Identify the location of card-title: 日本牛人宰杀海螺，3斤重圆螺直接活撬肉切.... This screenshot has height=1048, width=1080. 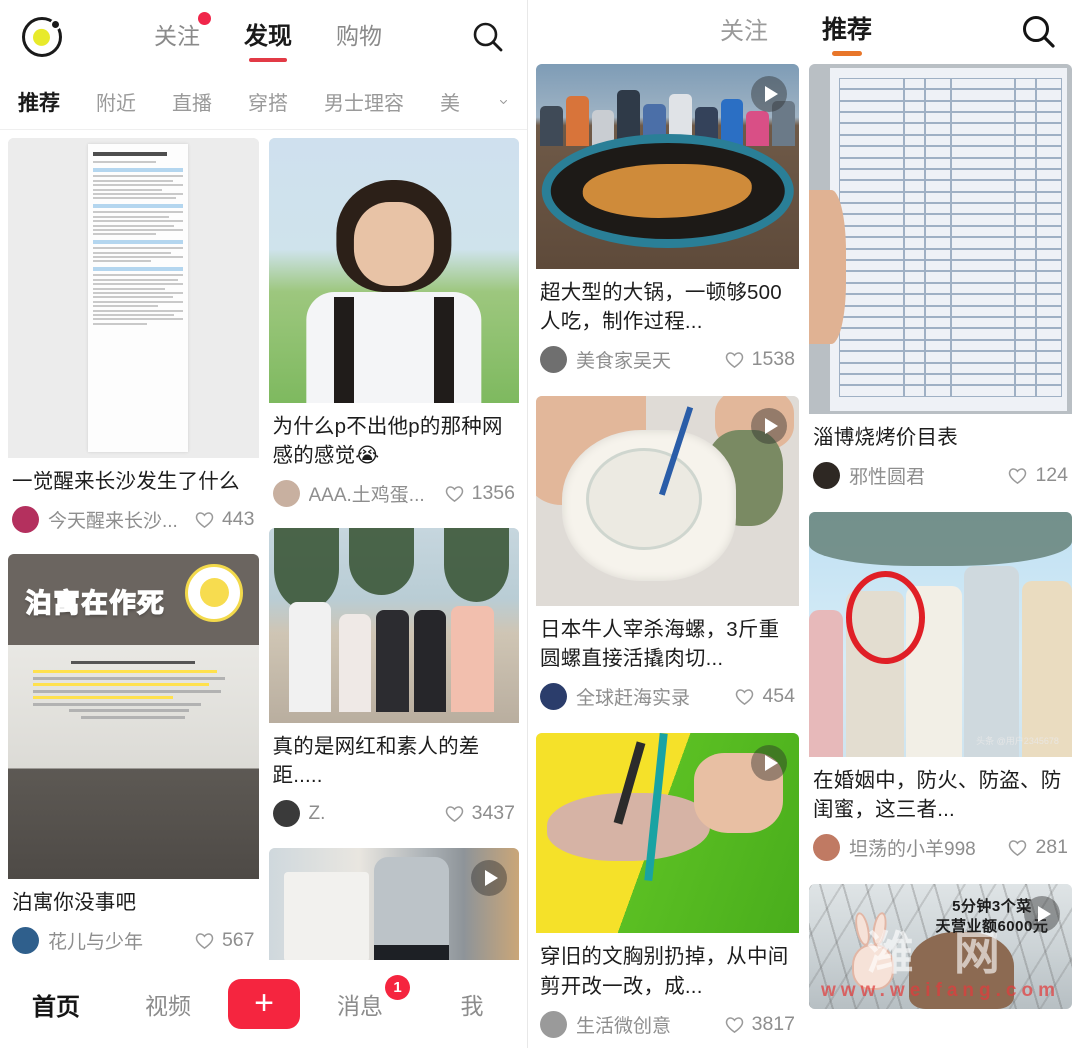
(660, 644).